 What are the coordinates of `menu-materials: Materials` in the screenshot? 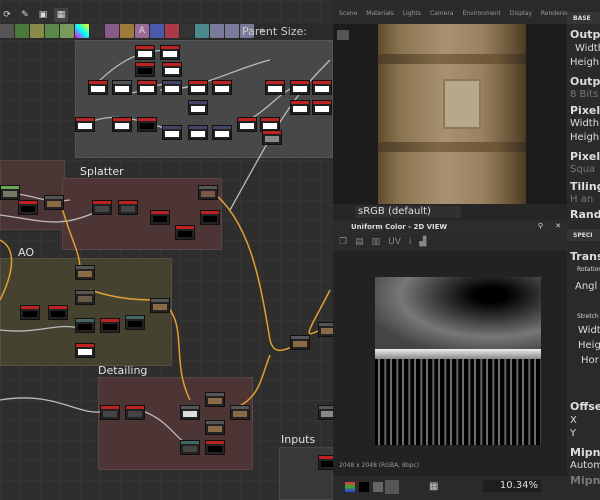 It's located at (380, 17).